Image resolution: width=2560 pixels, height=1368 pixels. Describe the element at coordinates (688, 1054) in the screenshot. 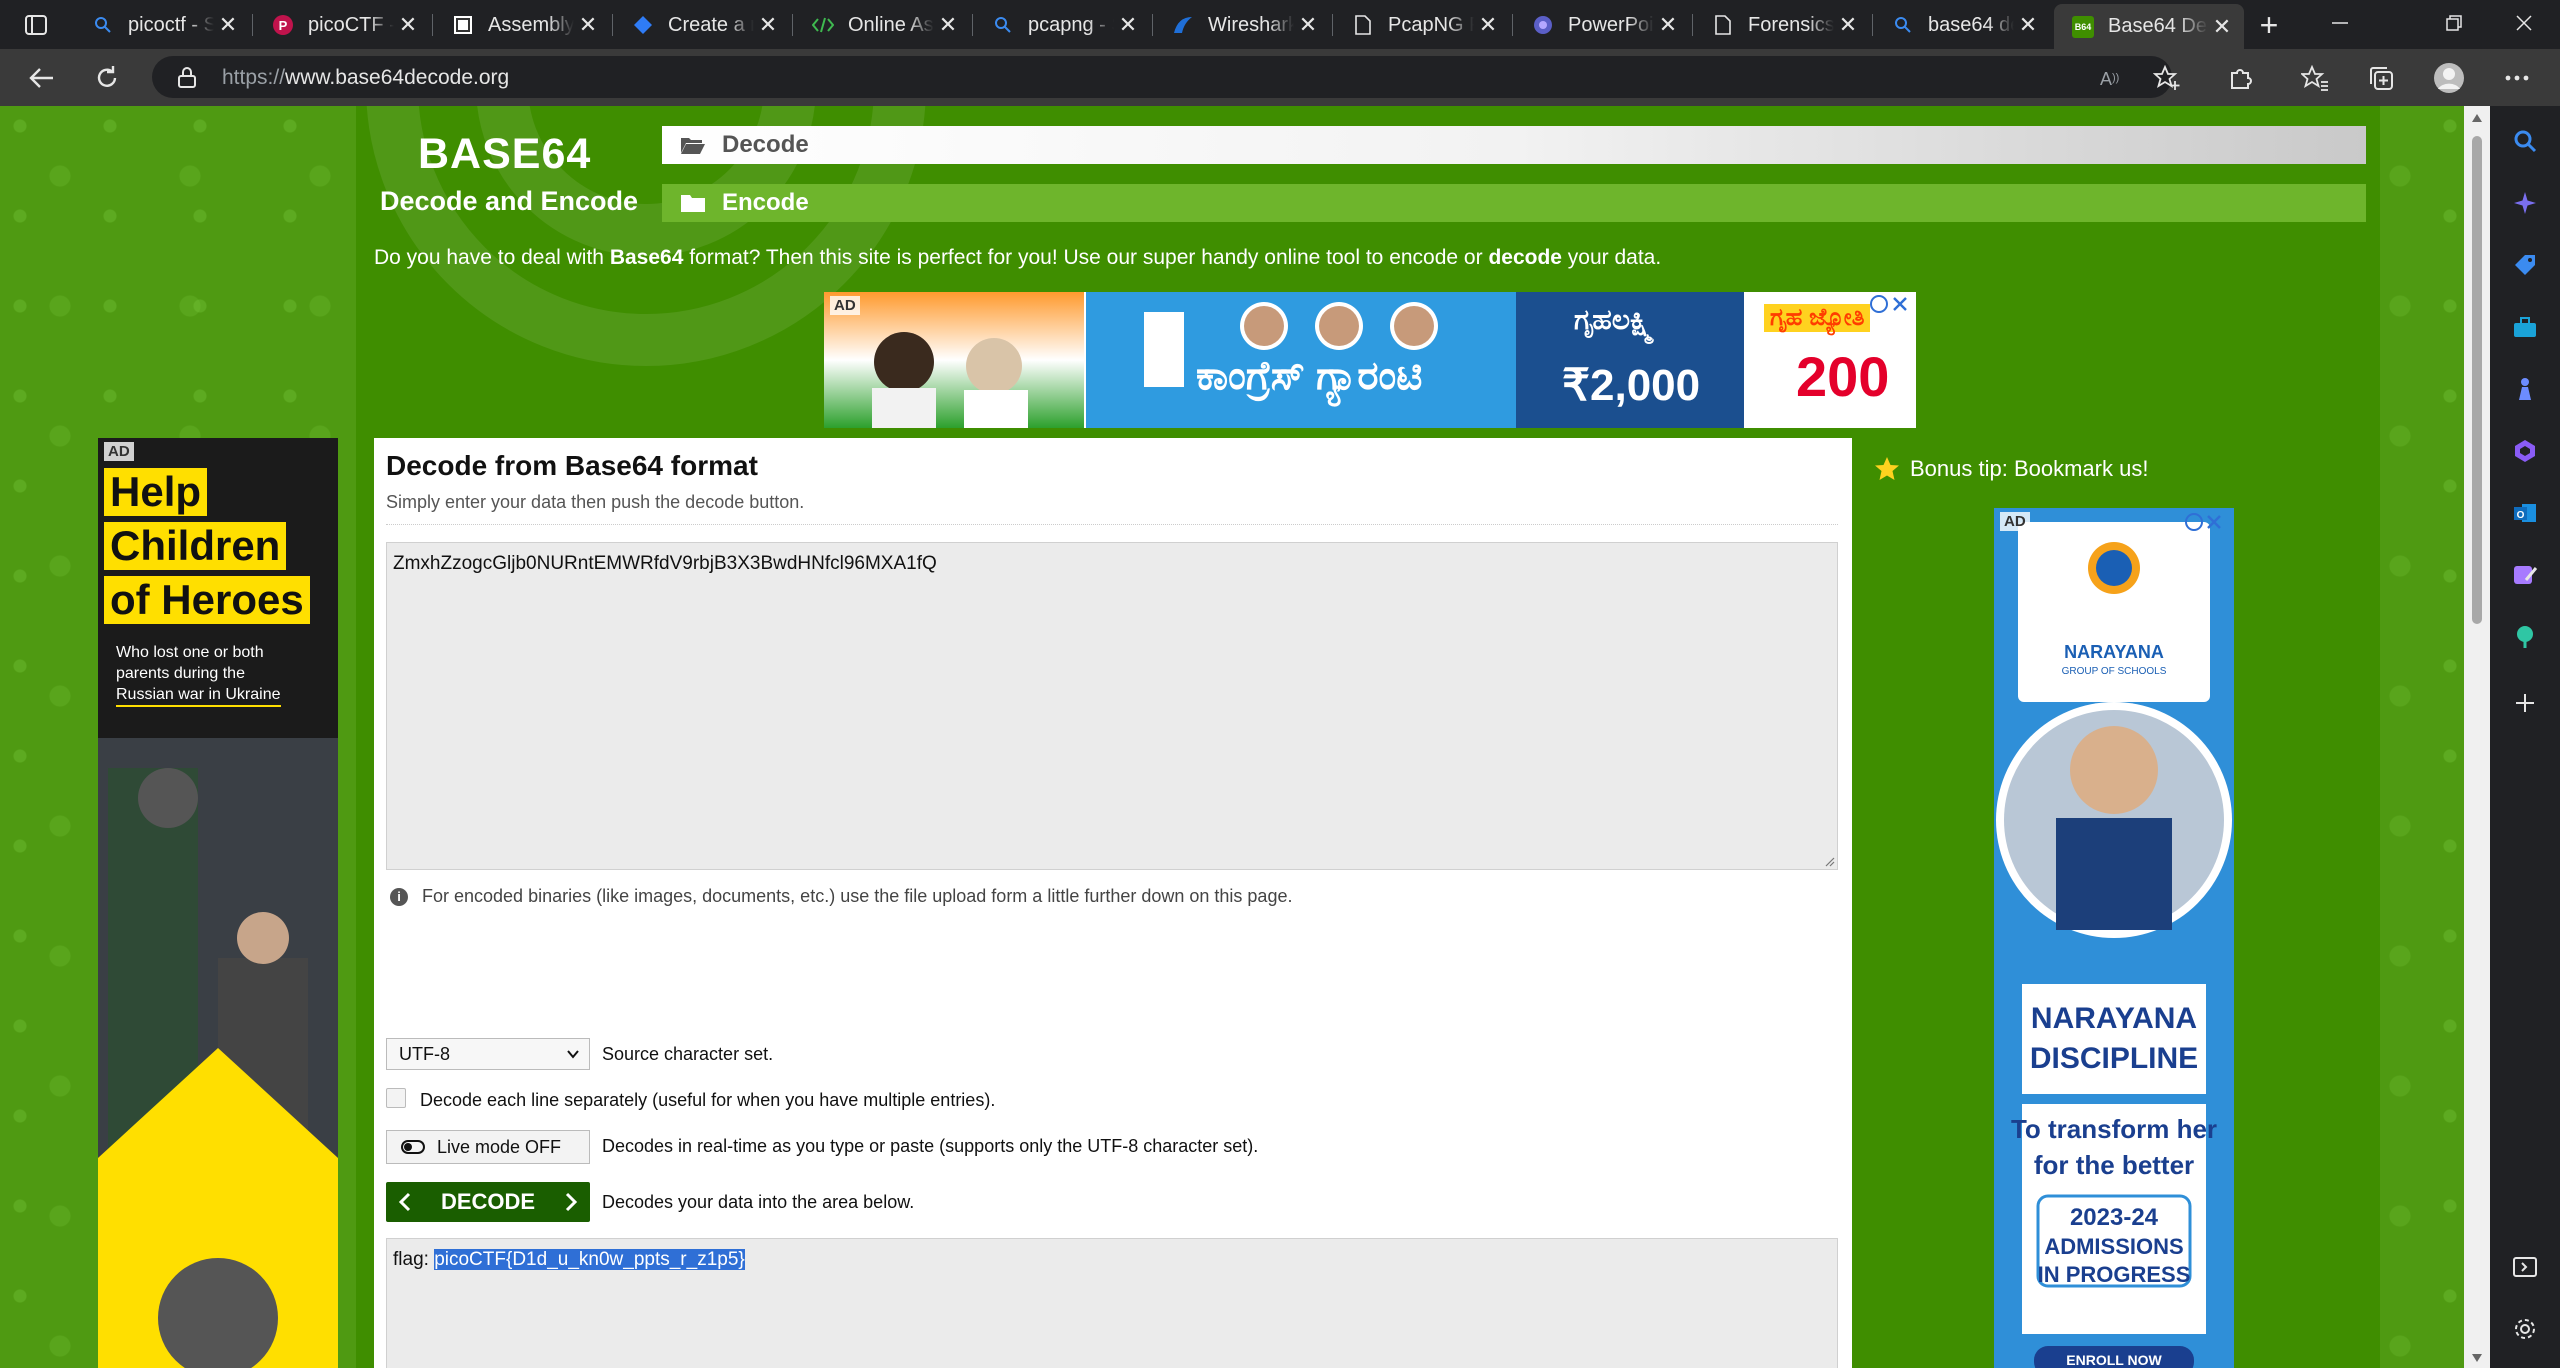

I see `charset-label: Source character set.` at that location.